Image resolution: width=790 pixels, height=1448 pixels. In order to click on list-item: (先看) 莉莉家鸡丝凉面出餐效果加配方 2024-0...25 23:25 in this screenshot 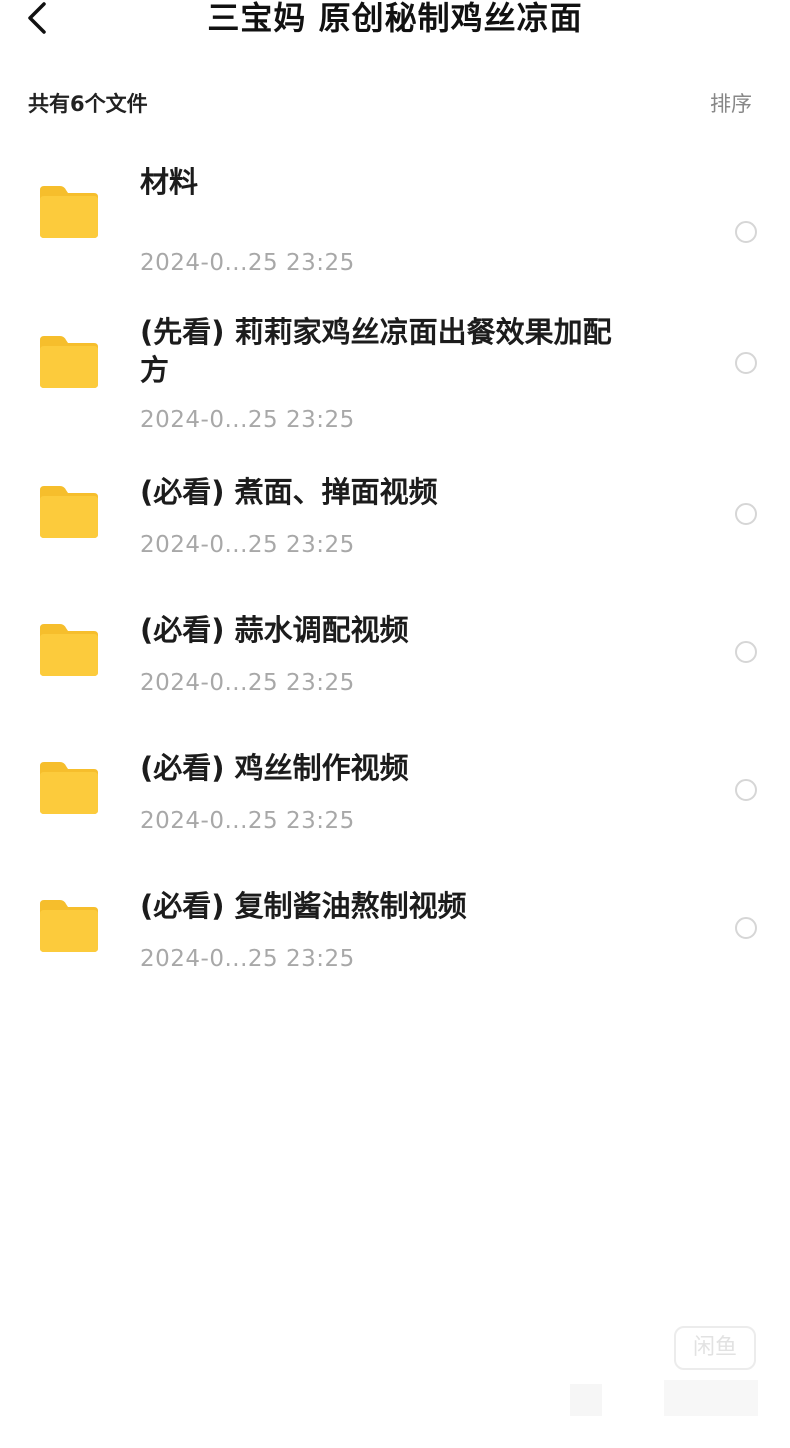, I will do `click(395, 380)`.